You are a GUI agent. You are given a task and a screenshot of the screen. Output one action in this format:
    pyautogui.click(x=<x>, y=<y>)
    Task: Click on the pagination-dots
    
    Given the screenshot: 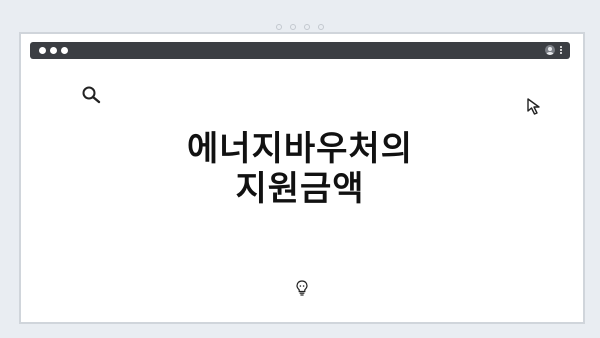 What is the action you would take?
    pyautogui.click(x=300, y=27)
    